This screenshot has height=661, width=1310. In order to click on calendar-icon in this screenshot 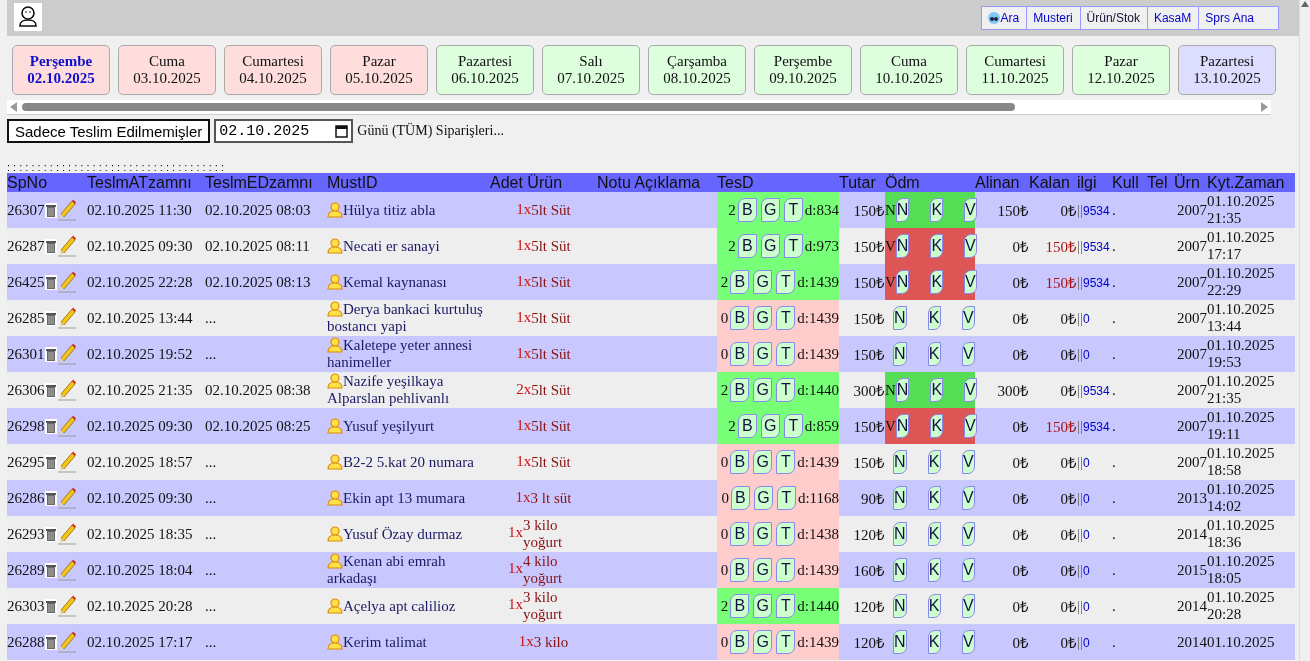, I will do `click(342, 131)`.